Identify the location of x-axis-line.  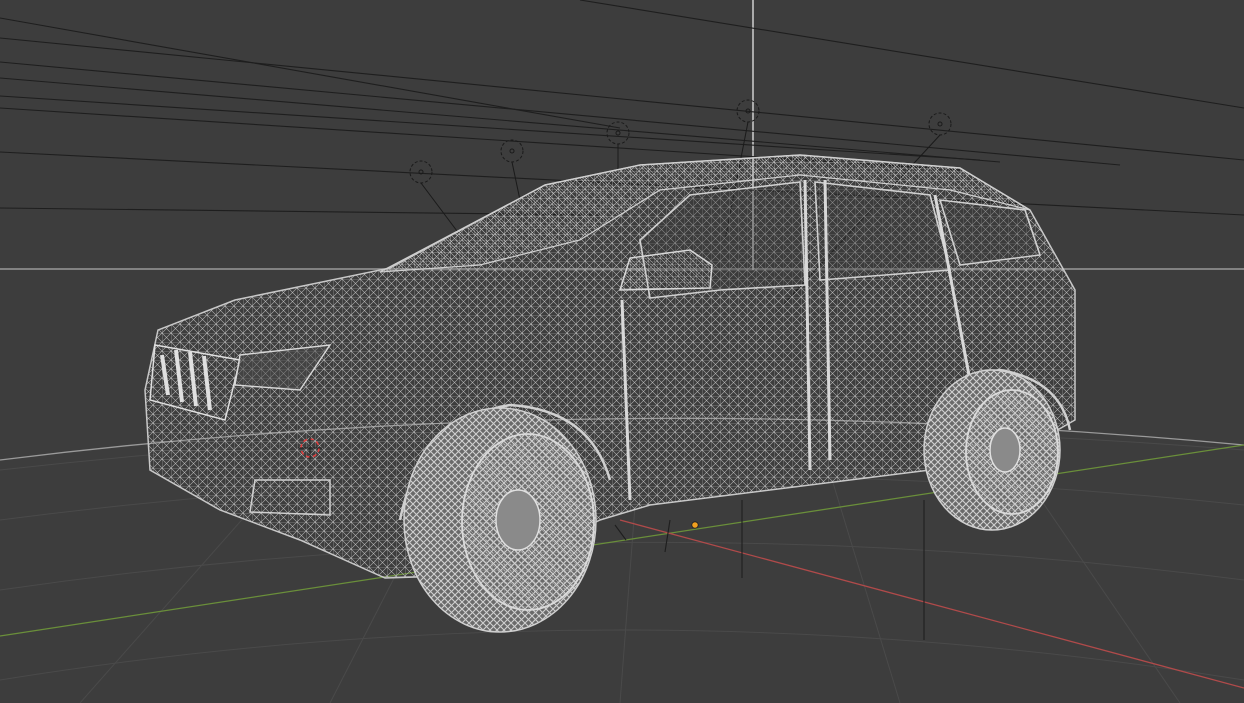
(931, 604).